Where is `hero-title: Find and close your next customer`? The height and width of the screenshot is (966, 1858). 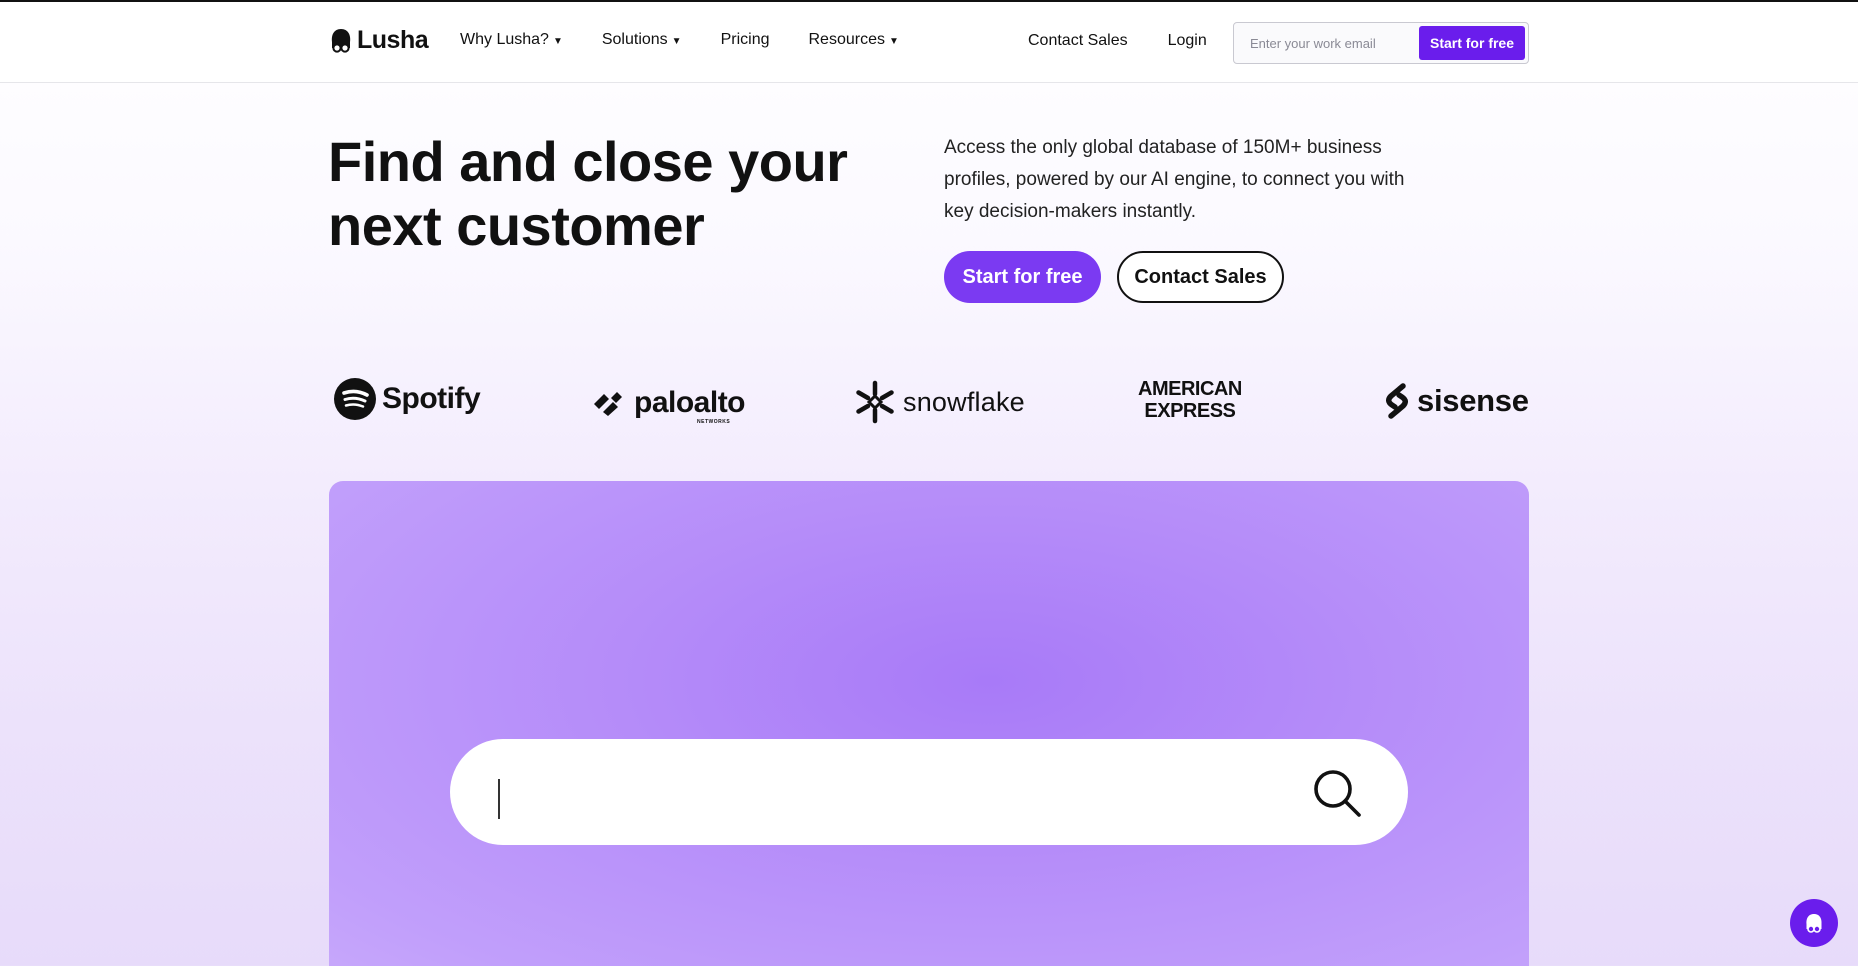 hero-title: Find and close your next customer is located at coordinates (608, 194).